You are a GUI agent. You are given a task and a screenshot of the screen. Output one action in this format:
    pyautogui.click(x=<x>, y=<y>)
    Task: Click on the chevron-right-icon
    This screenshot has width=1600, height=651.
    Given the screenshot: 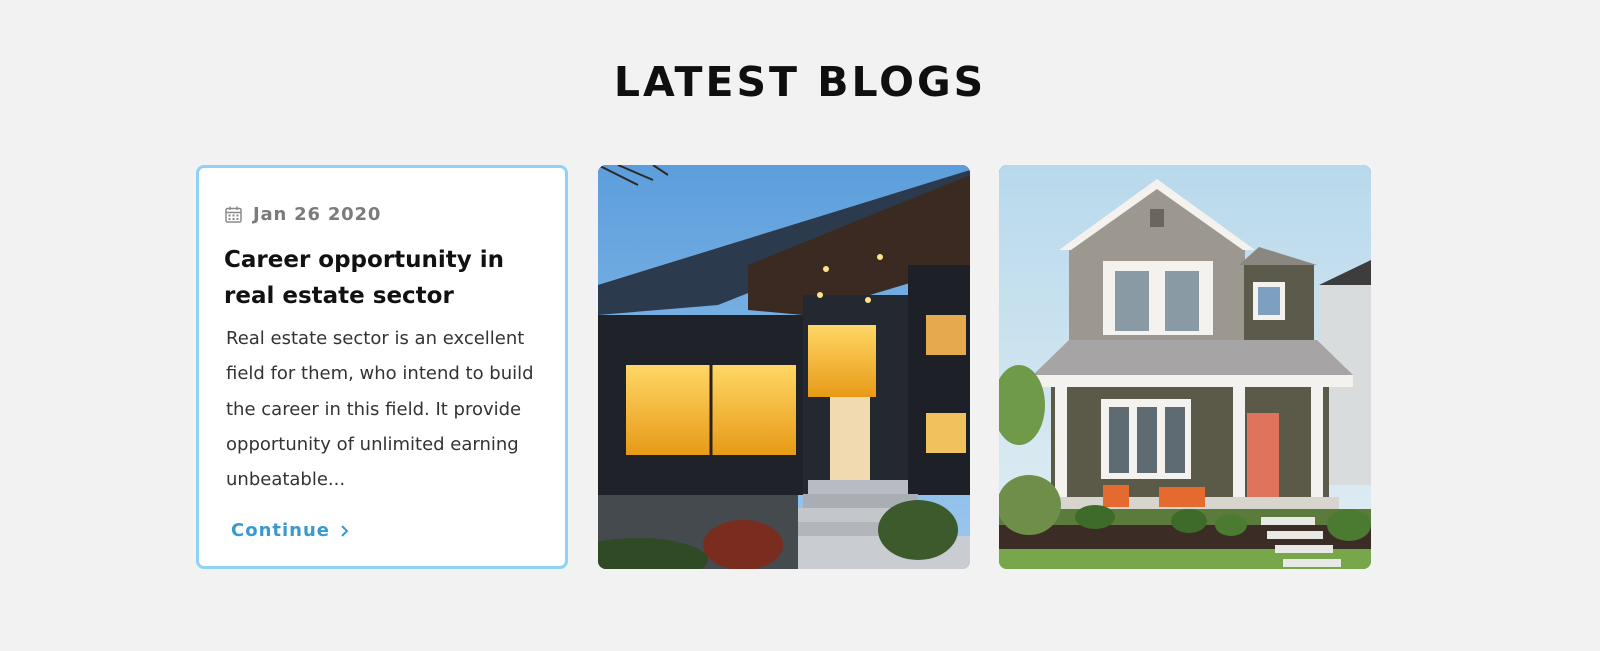 What is the action you would take?
    pyautogui.click(x=345, y=530)
    